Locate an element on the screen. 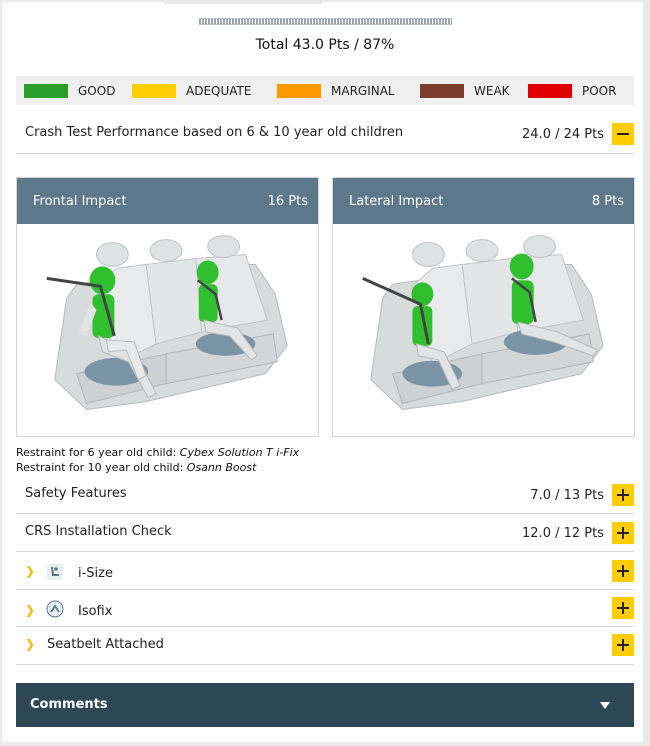  safety-features-points: 7.0 / 13 Pts is located at coordinates (567, 495).